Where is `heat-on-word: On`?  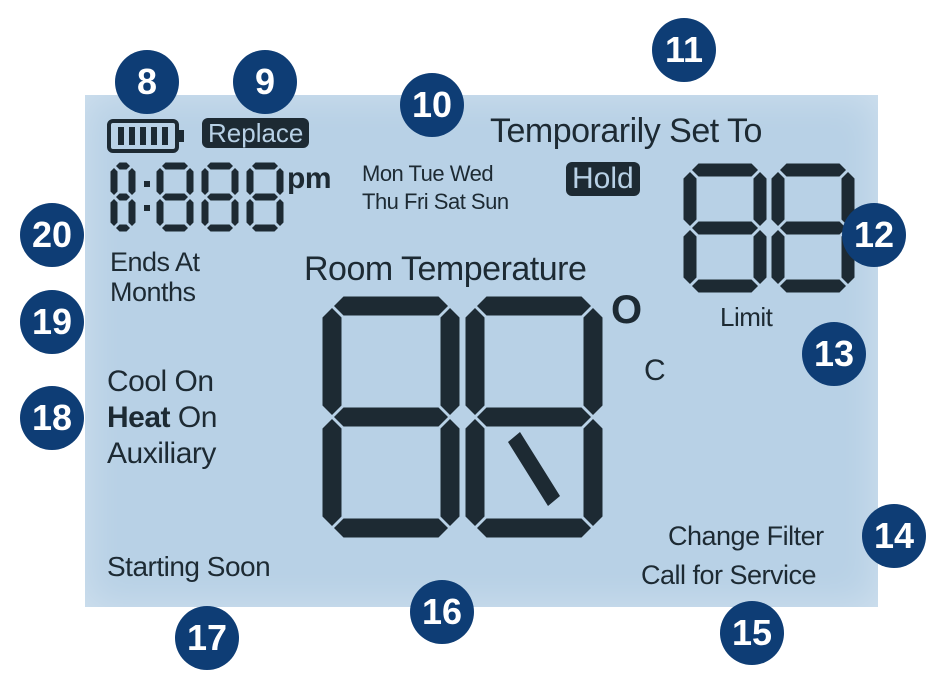 heat-on-word: On is located at coordinates (197, 417).